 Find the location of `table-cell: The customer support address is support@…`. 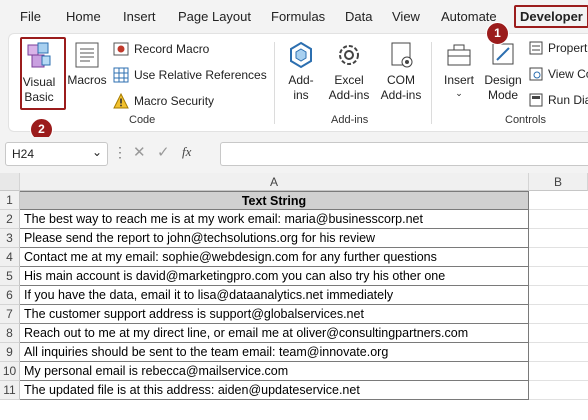

table-cell: The customer support address is support@… is located at coordinates (274, 314).